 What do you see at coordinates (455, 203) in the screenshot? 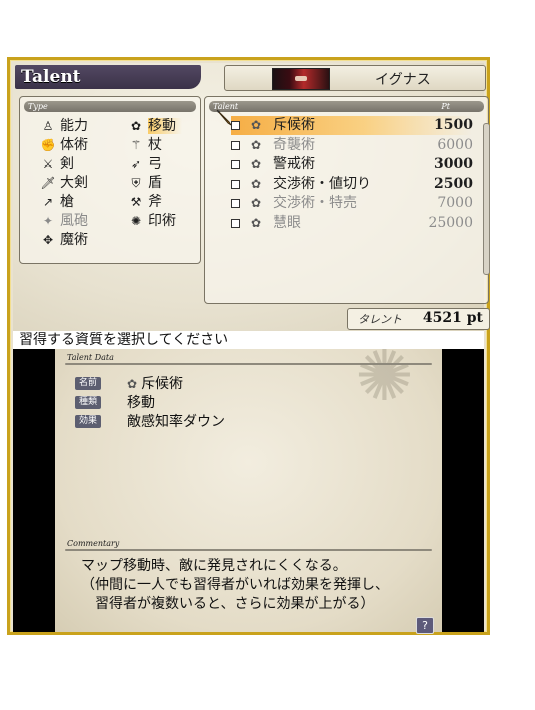
I see `talent-cost: 7000` at bounding box center [455, 203].